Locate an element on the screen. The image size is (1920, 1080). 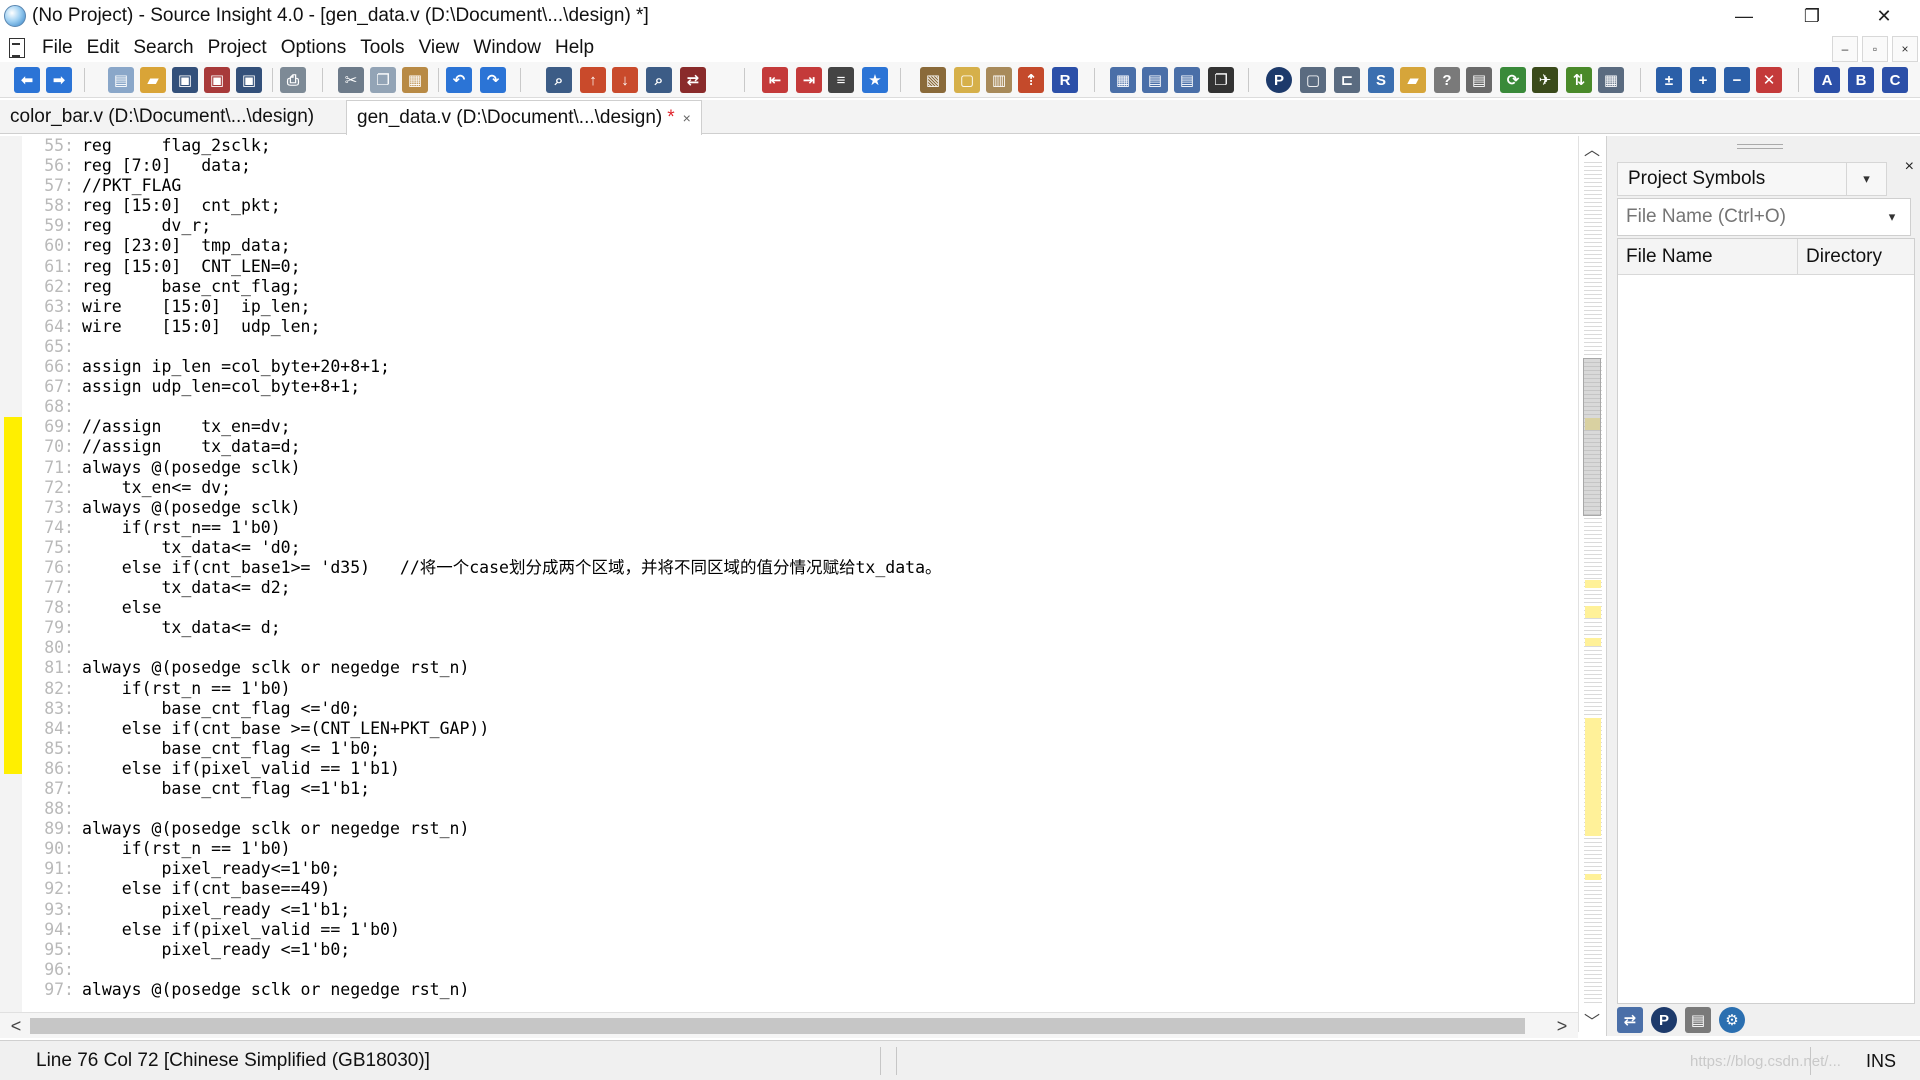
panel-header: Project Symbols ▾ is located at coordinates (1752, 179).